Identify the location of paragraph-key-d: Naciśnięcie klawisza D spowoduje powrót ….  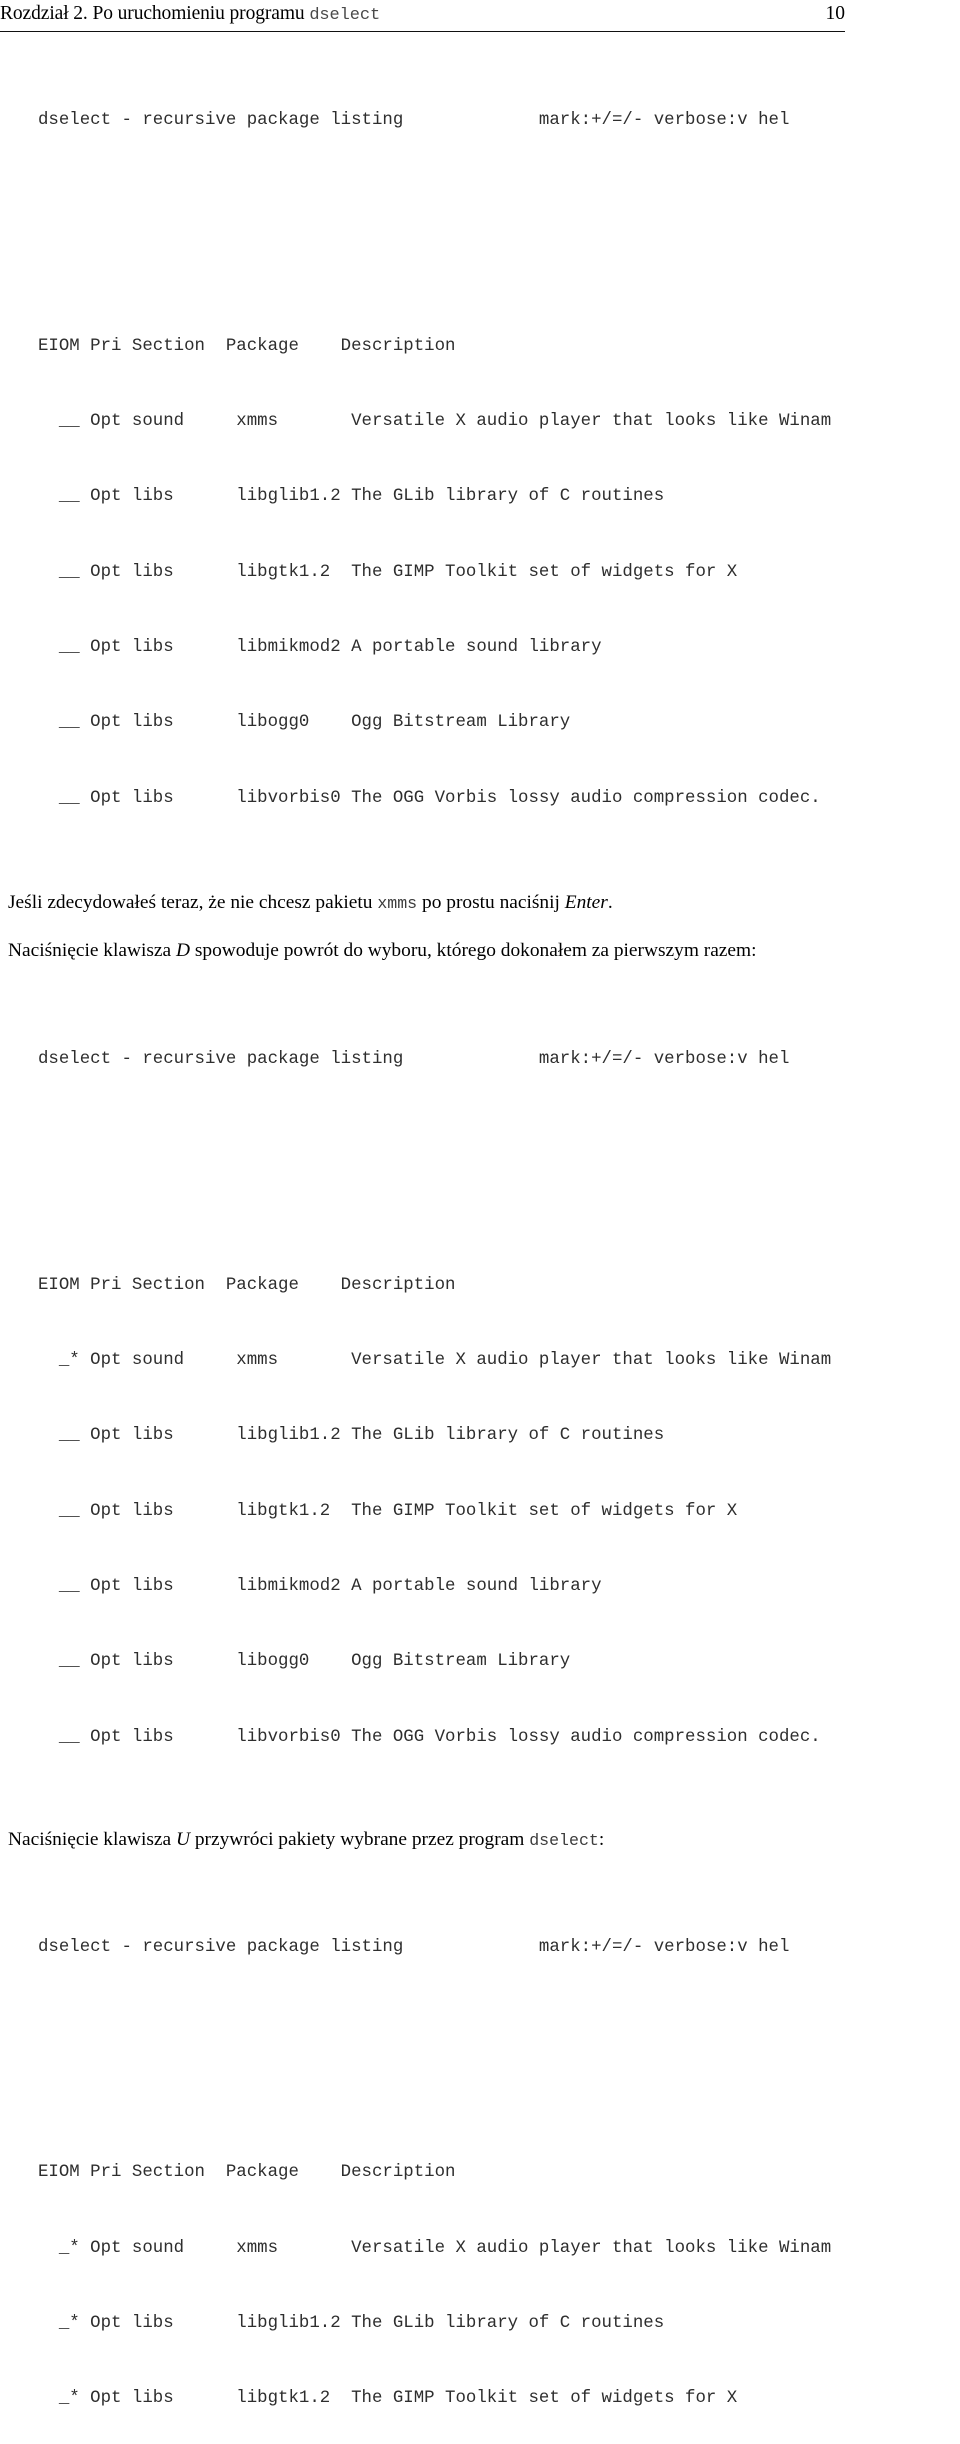
(480, 951).